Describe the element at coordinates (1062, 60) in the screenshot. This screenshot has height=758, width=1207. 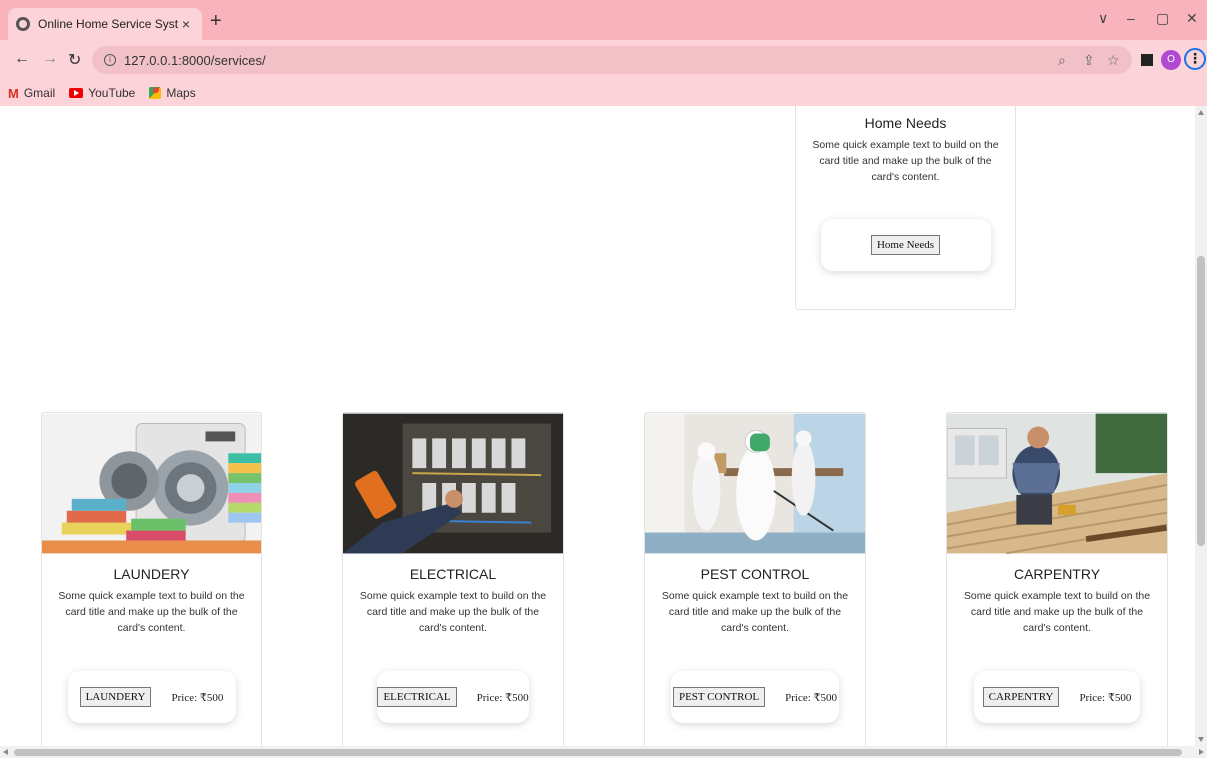
I see `zoom-icon: ⌕` at that location.